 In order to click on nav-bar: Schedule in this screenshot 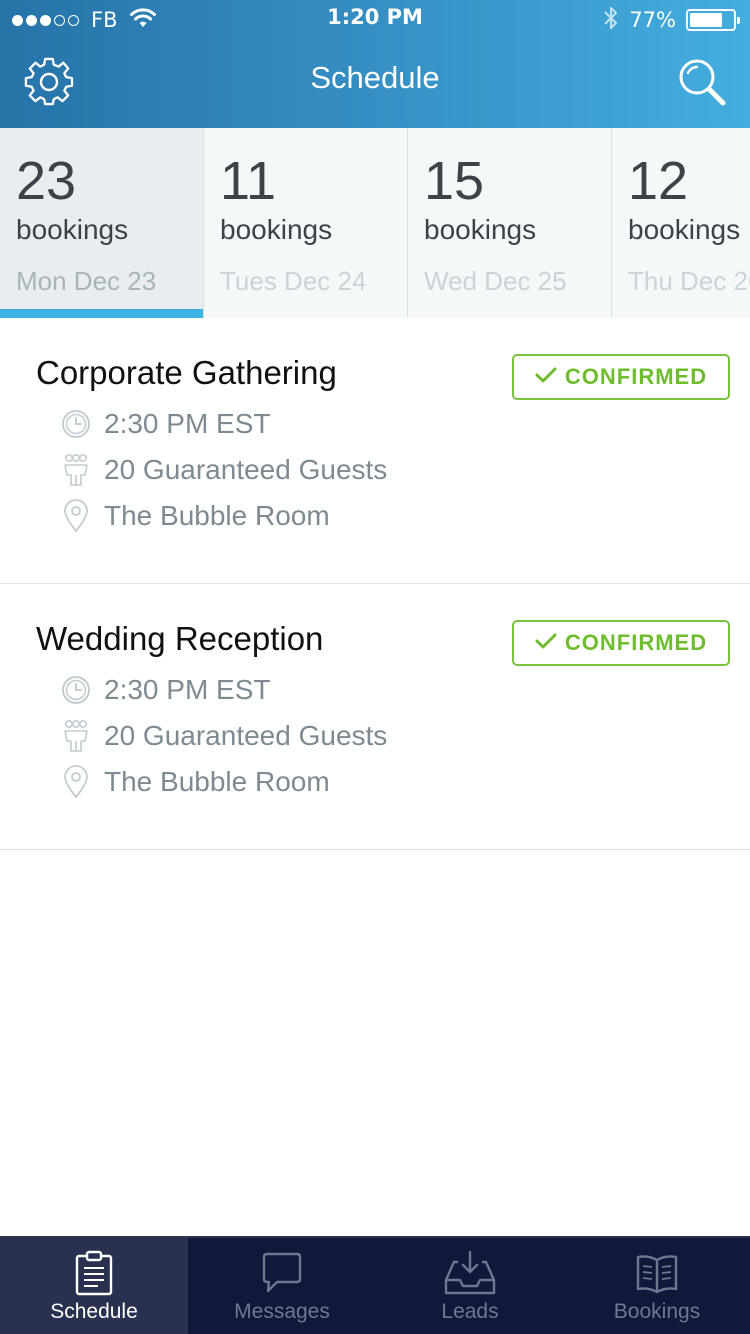, I will do `click(375, 84)`.